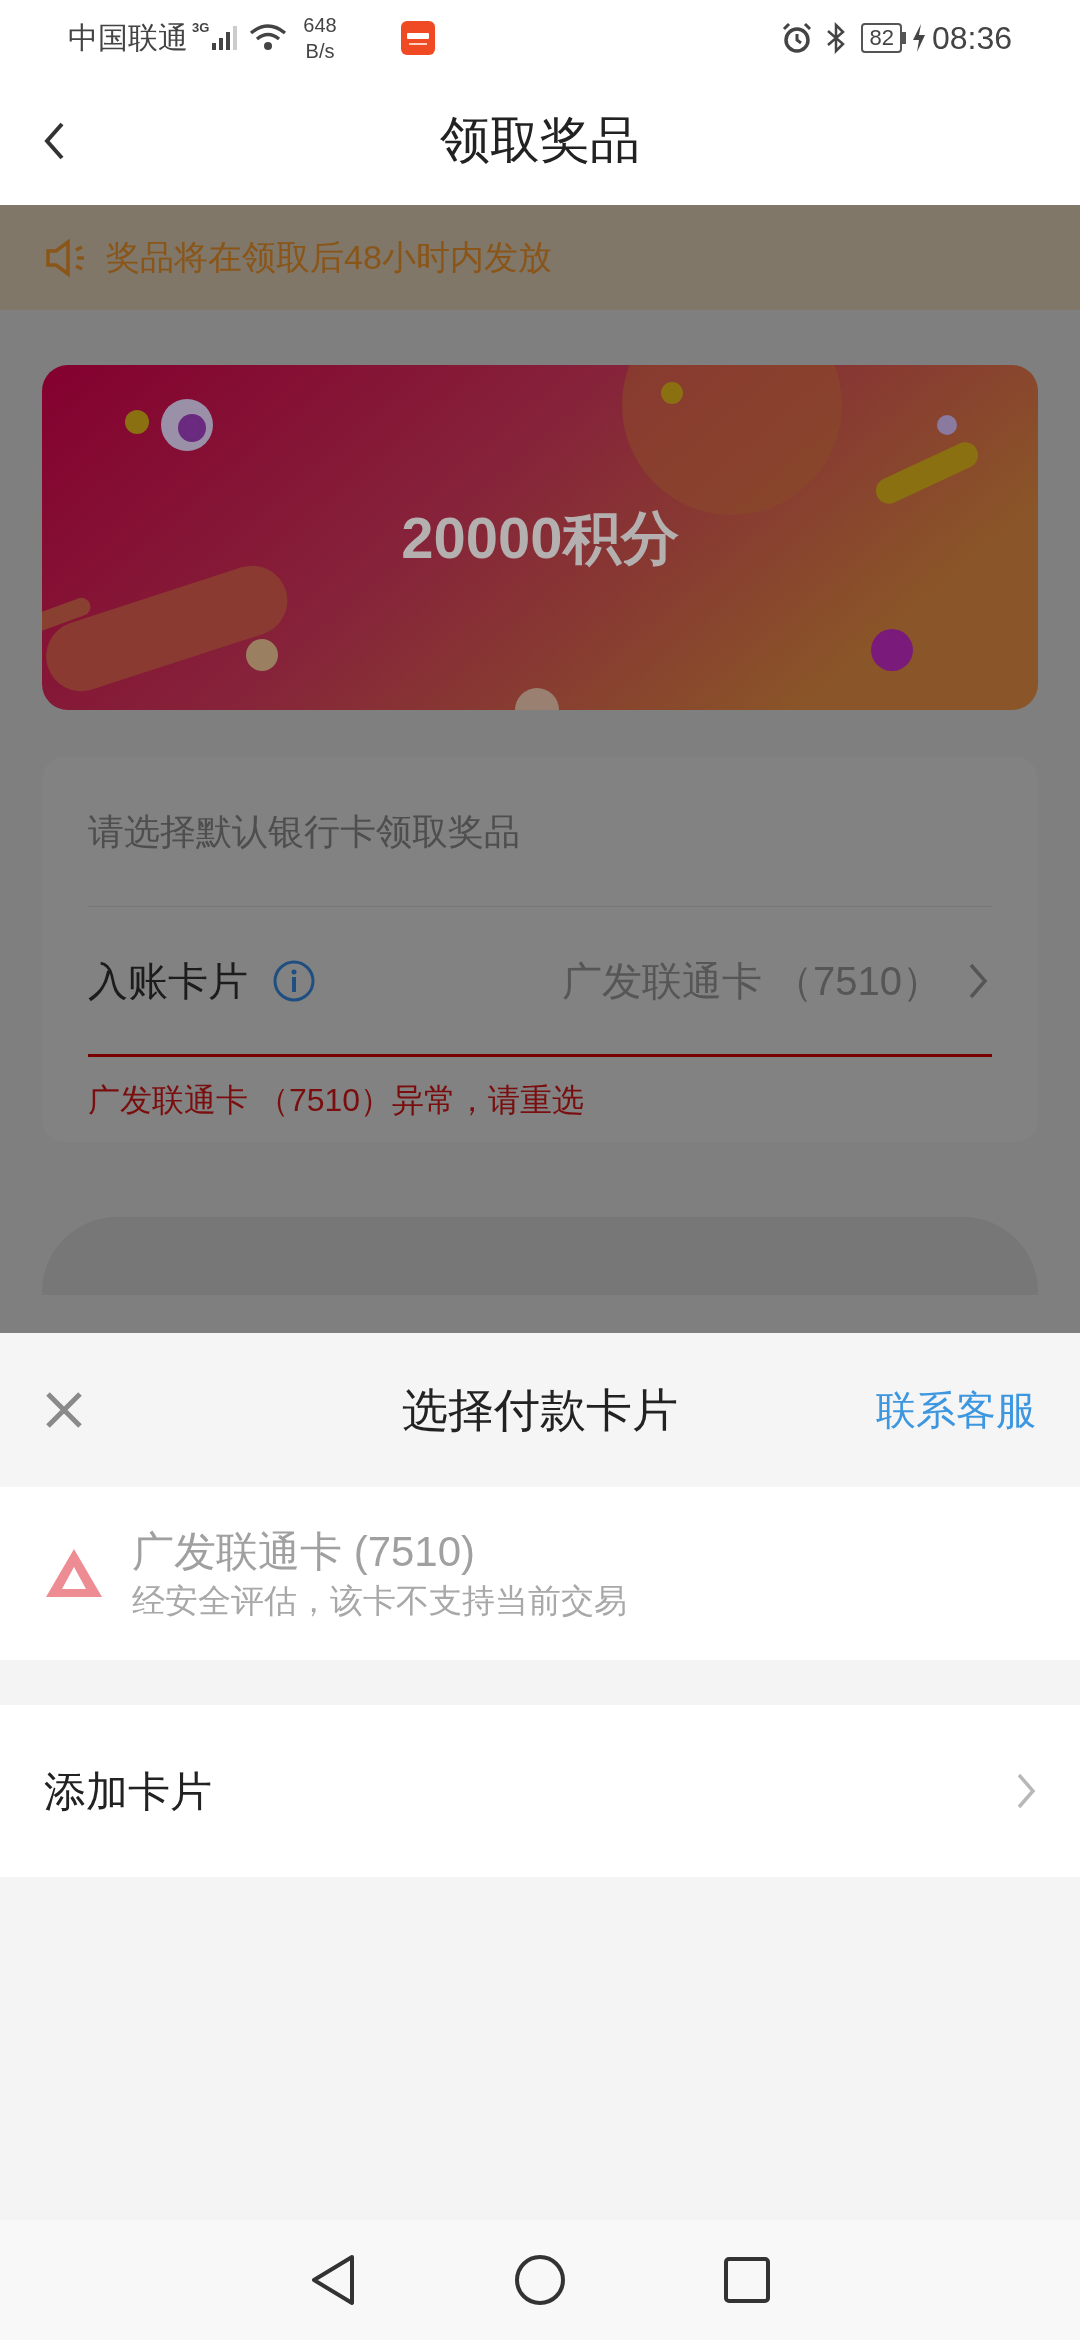 The height and width of the screenshot is (2340, 1080). What do you see at coordinates (54, 141) in the screenshot?
I see `back-icon` at bounding box center [54, 141].